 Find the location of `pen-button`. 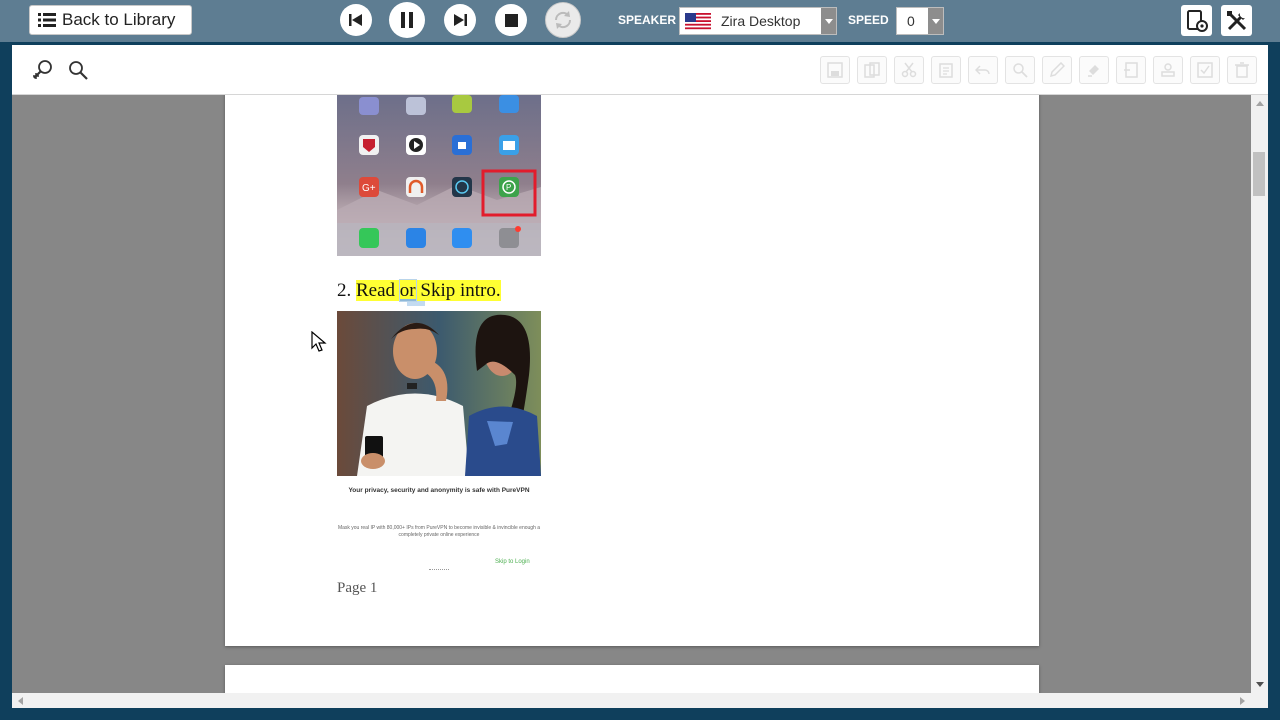

pen-button is located at coordinates (1057, 70).